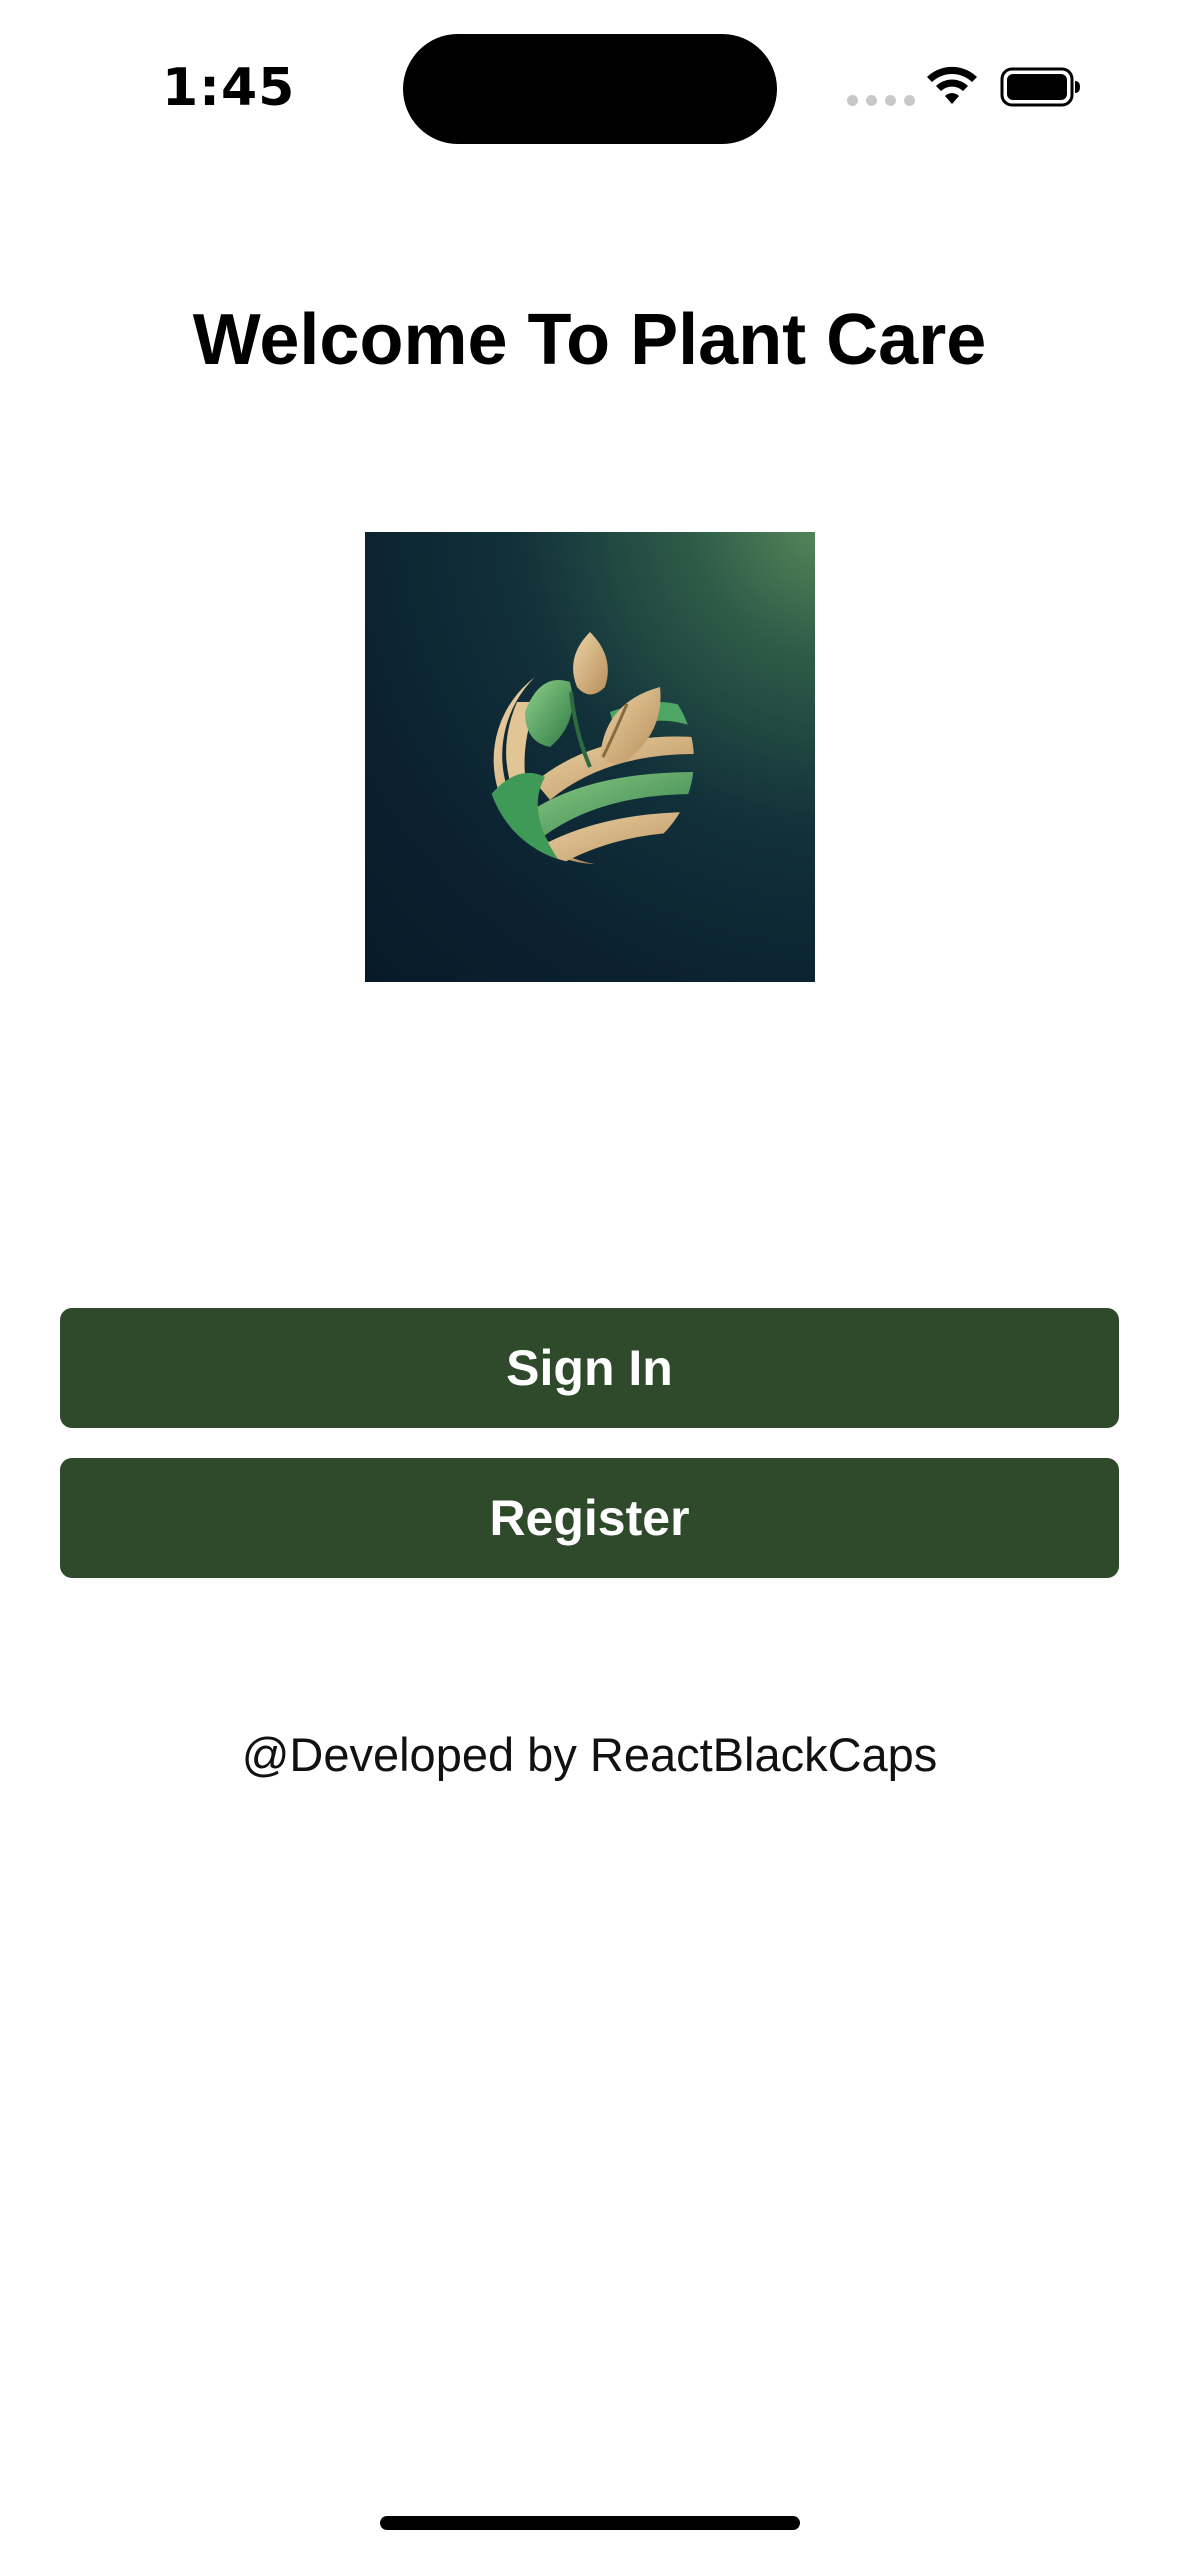 Image resolution: width=1179 pixels, height=2556 pixels. What do you see at coordinates (590, 2523) in the screenshot?
I see `home-indicator` at bounding box center [590, 2523].